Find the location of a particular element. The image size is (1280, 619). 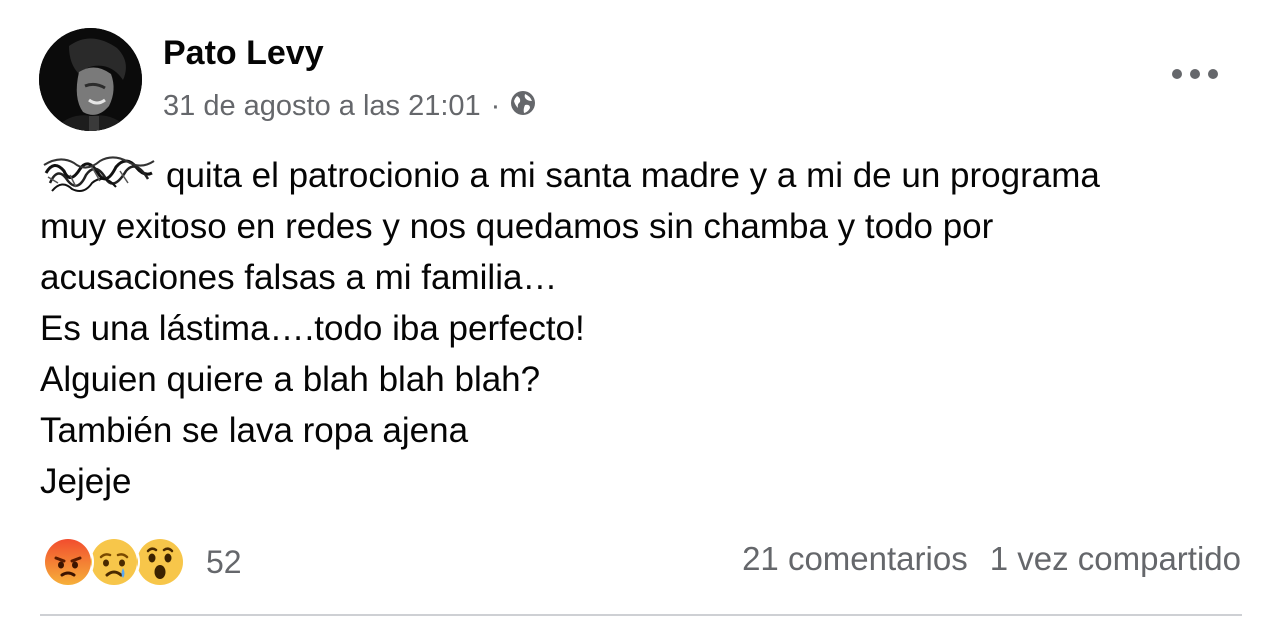

more-options-icon is located at coordinates (1195, 74).